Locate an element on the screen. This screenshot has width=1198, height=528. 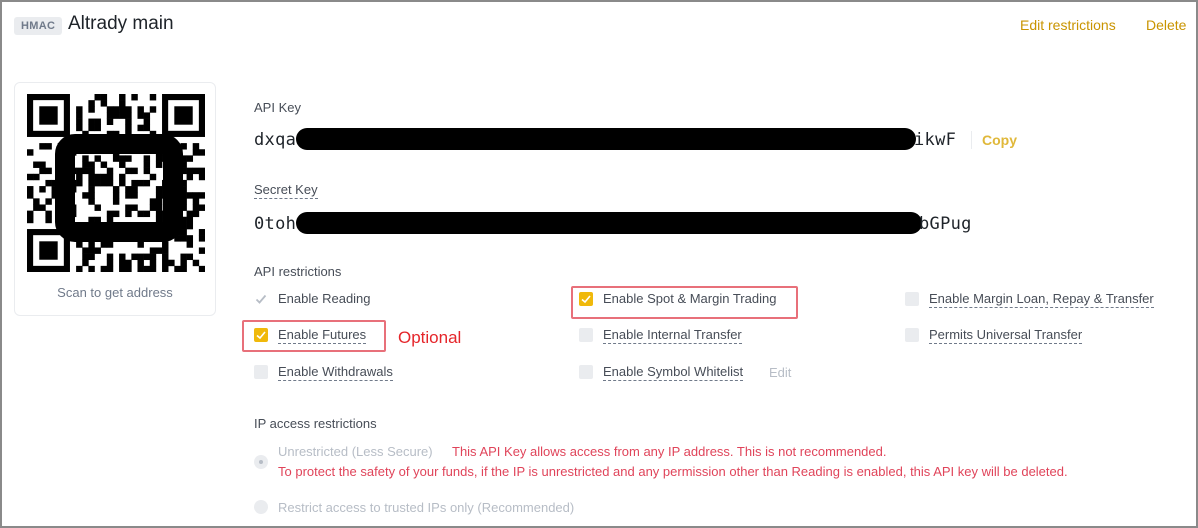
permits-universal-transfer-label: Permits Universal Transfer is located at coordinates (1006, 335).